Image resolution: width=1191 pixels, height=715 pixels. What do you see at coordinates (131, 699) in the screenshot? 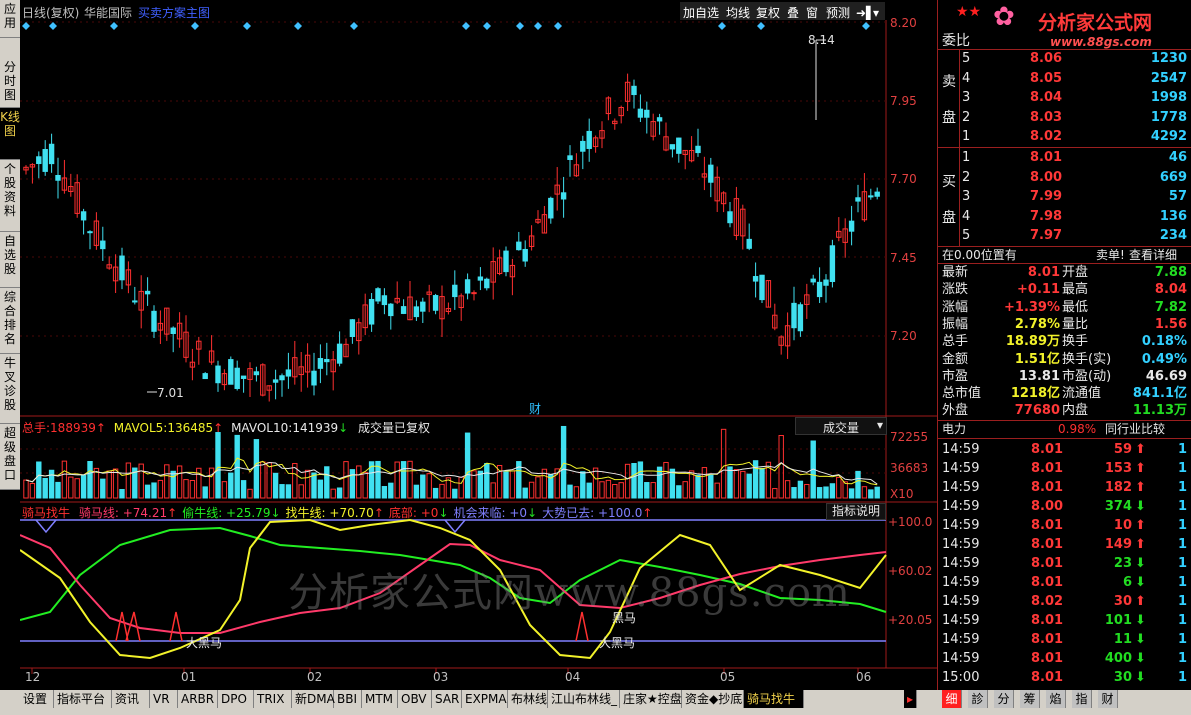
I see `bottom-tab-2: 资讯` at bounding box center [131, 699].